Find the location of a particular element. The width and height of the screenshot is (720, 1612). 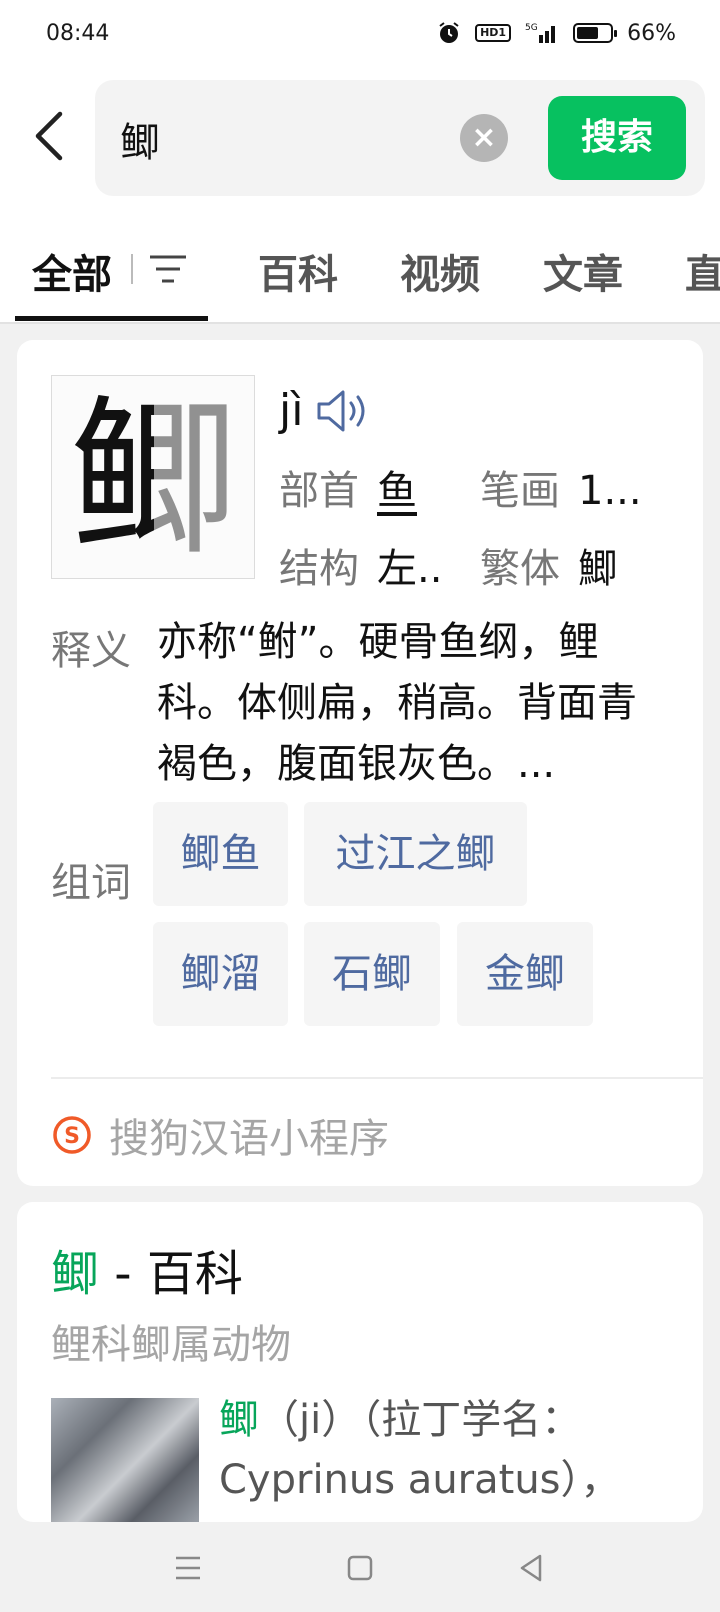

traditional-value: 鯽 is located at coordinates (598, 569).